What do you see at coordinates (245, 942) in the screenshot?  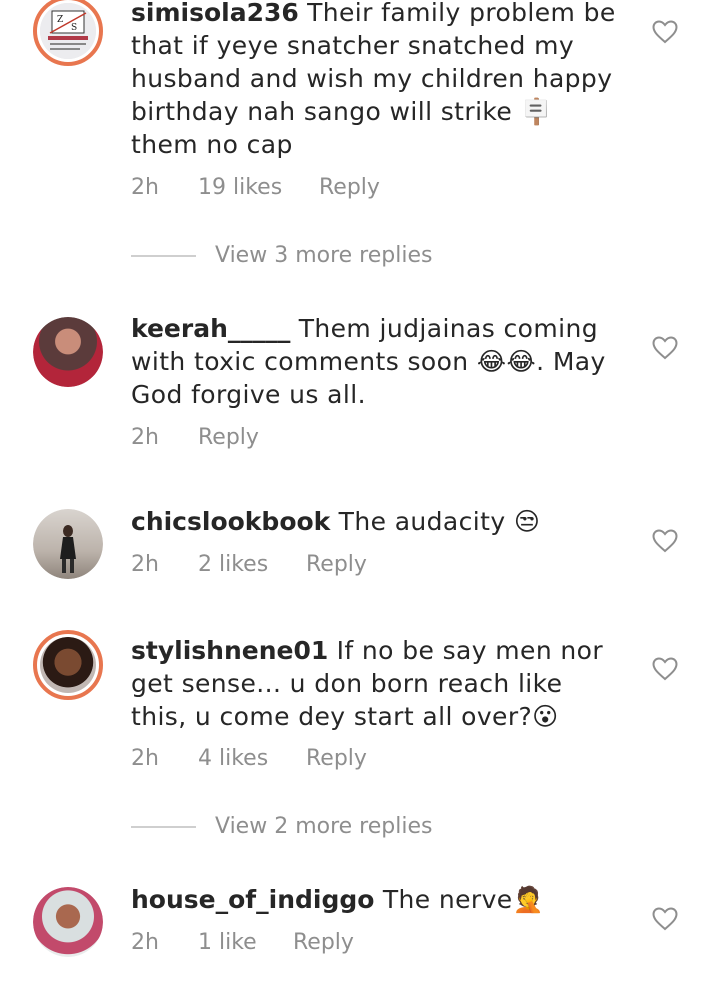 I see `likes-count: 1 like` at bounding box center [245, 942].